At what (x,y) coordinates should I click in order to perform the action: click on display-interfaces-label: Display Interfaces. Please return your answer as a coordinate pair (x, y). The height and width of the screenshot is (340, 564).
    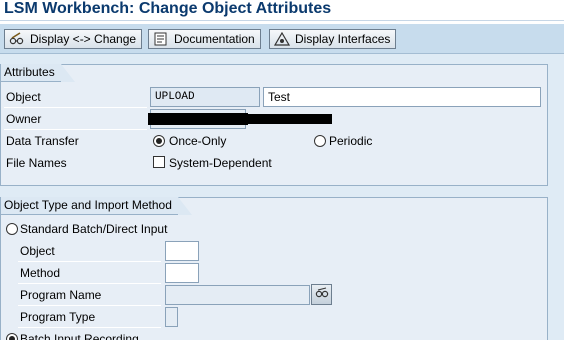
    Looking at the image, I should click on (343, 39).